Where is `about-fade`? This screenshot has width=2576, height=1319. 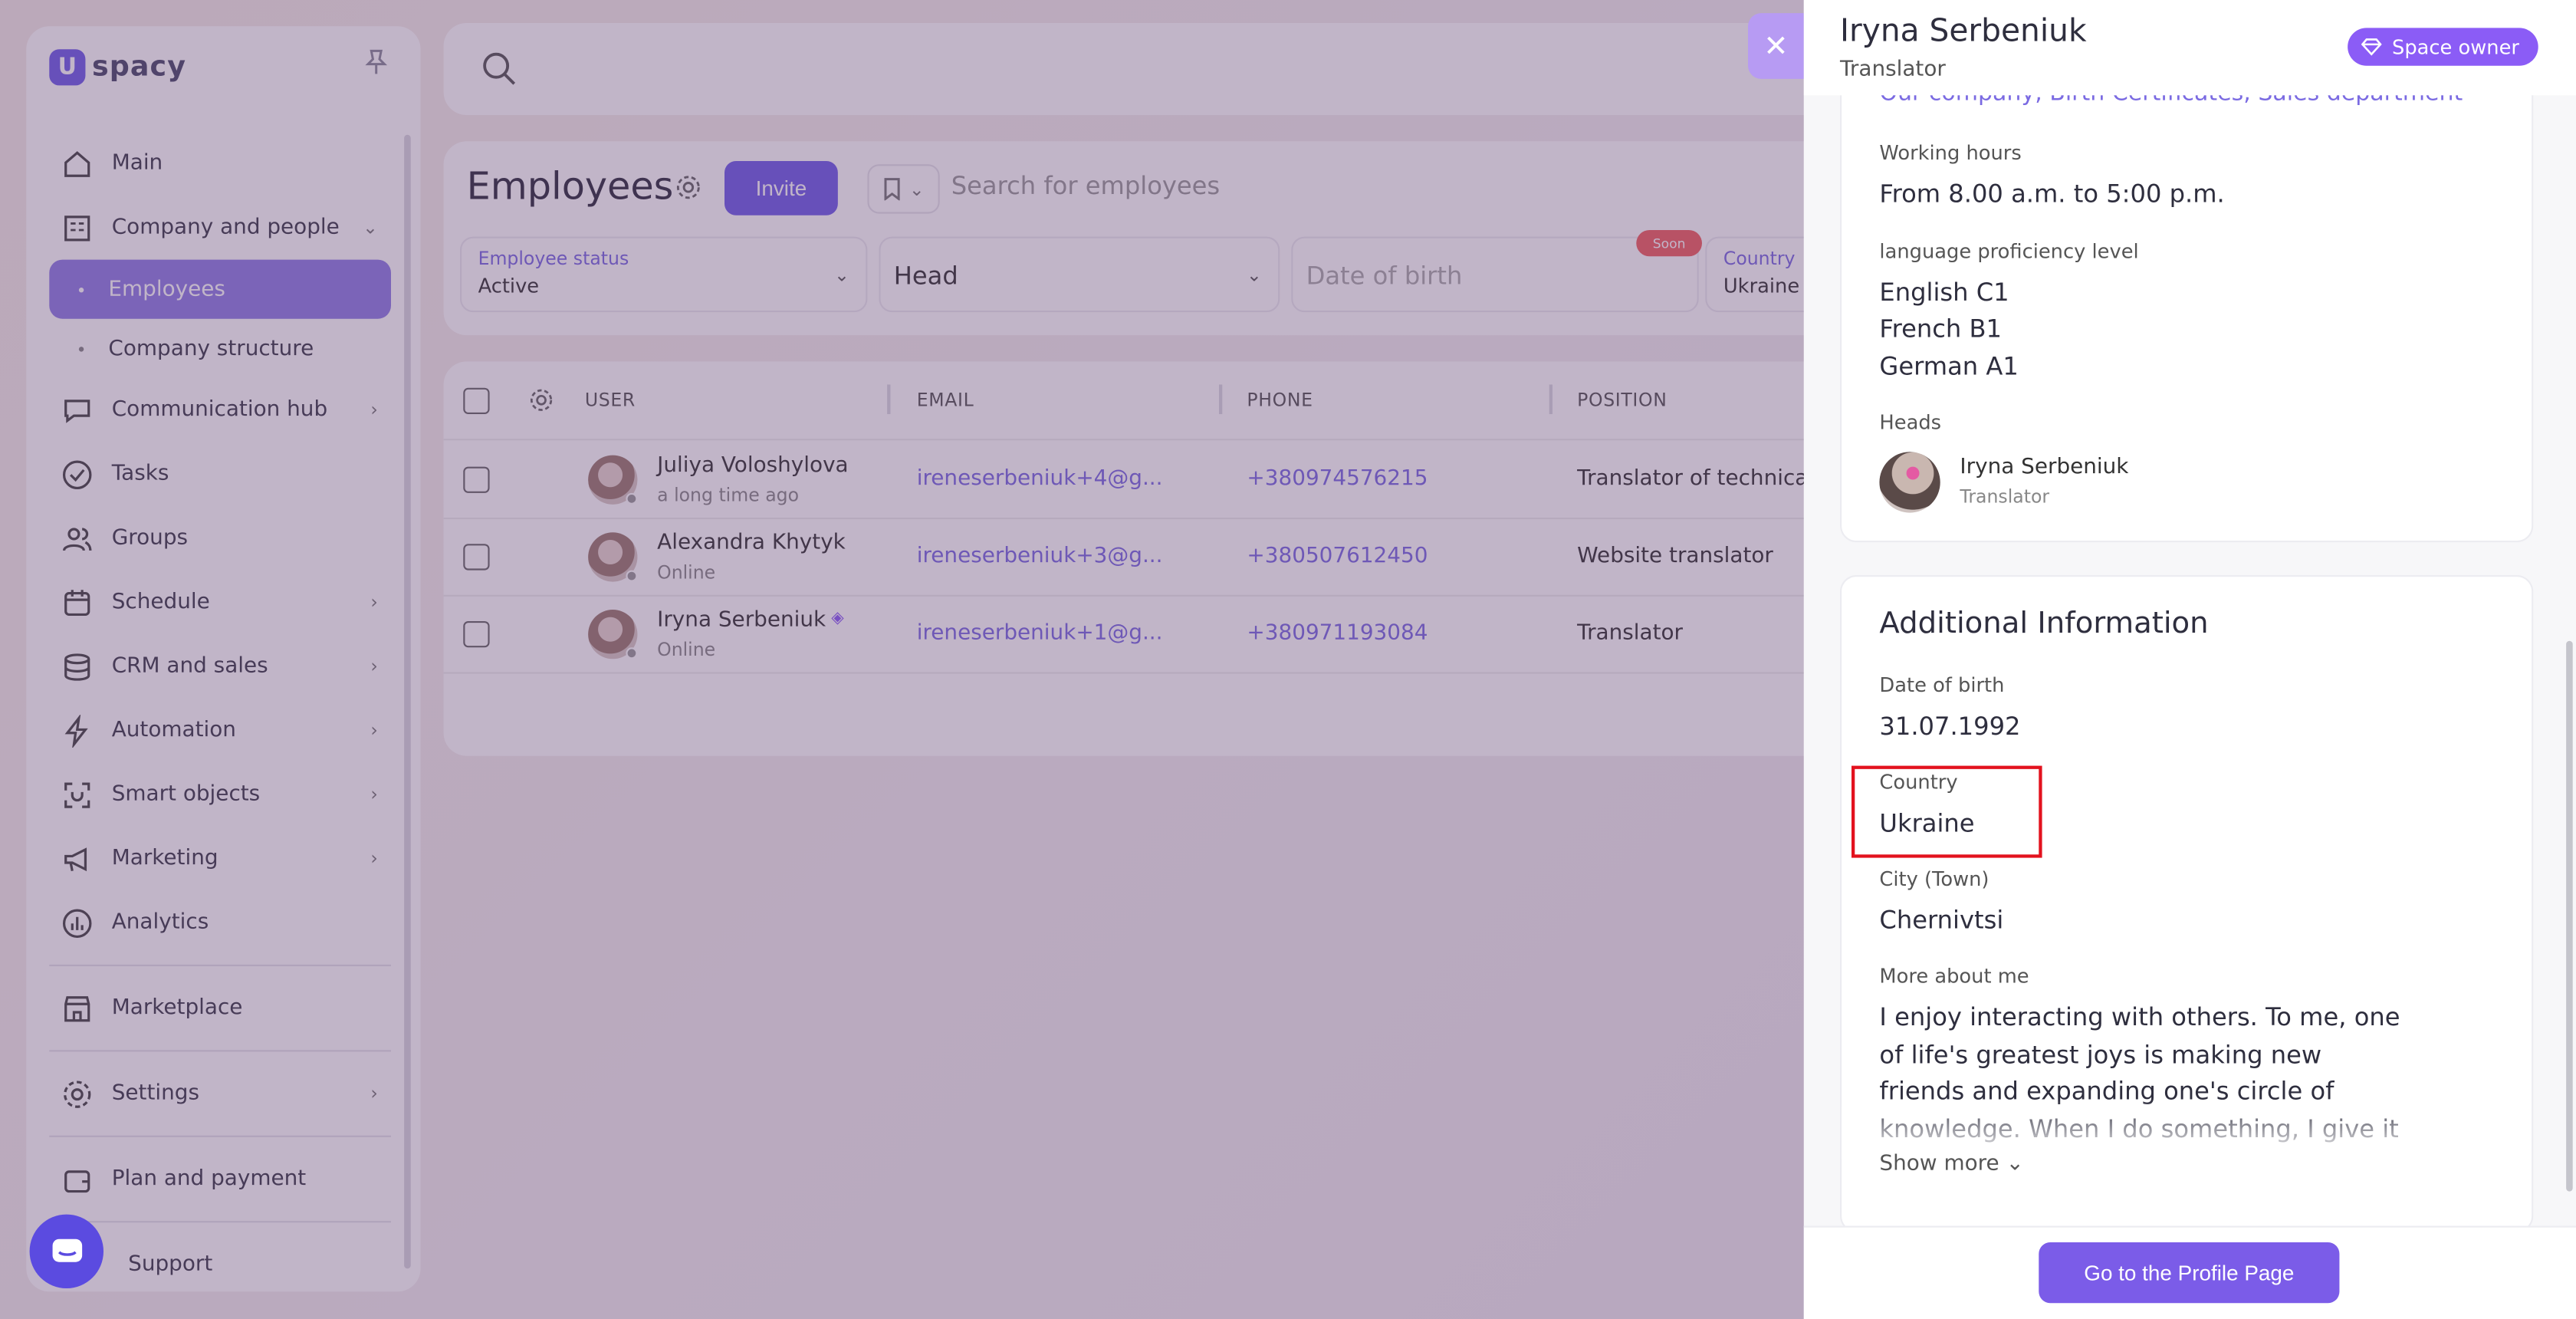
about-fade is located at coordinates (2137, 1129).